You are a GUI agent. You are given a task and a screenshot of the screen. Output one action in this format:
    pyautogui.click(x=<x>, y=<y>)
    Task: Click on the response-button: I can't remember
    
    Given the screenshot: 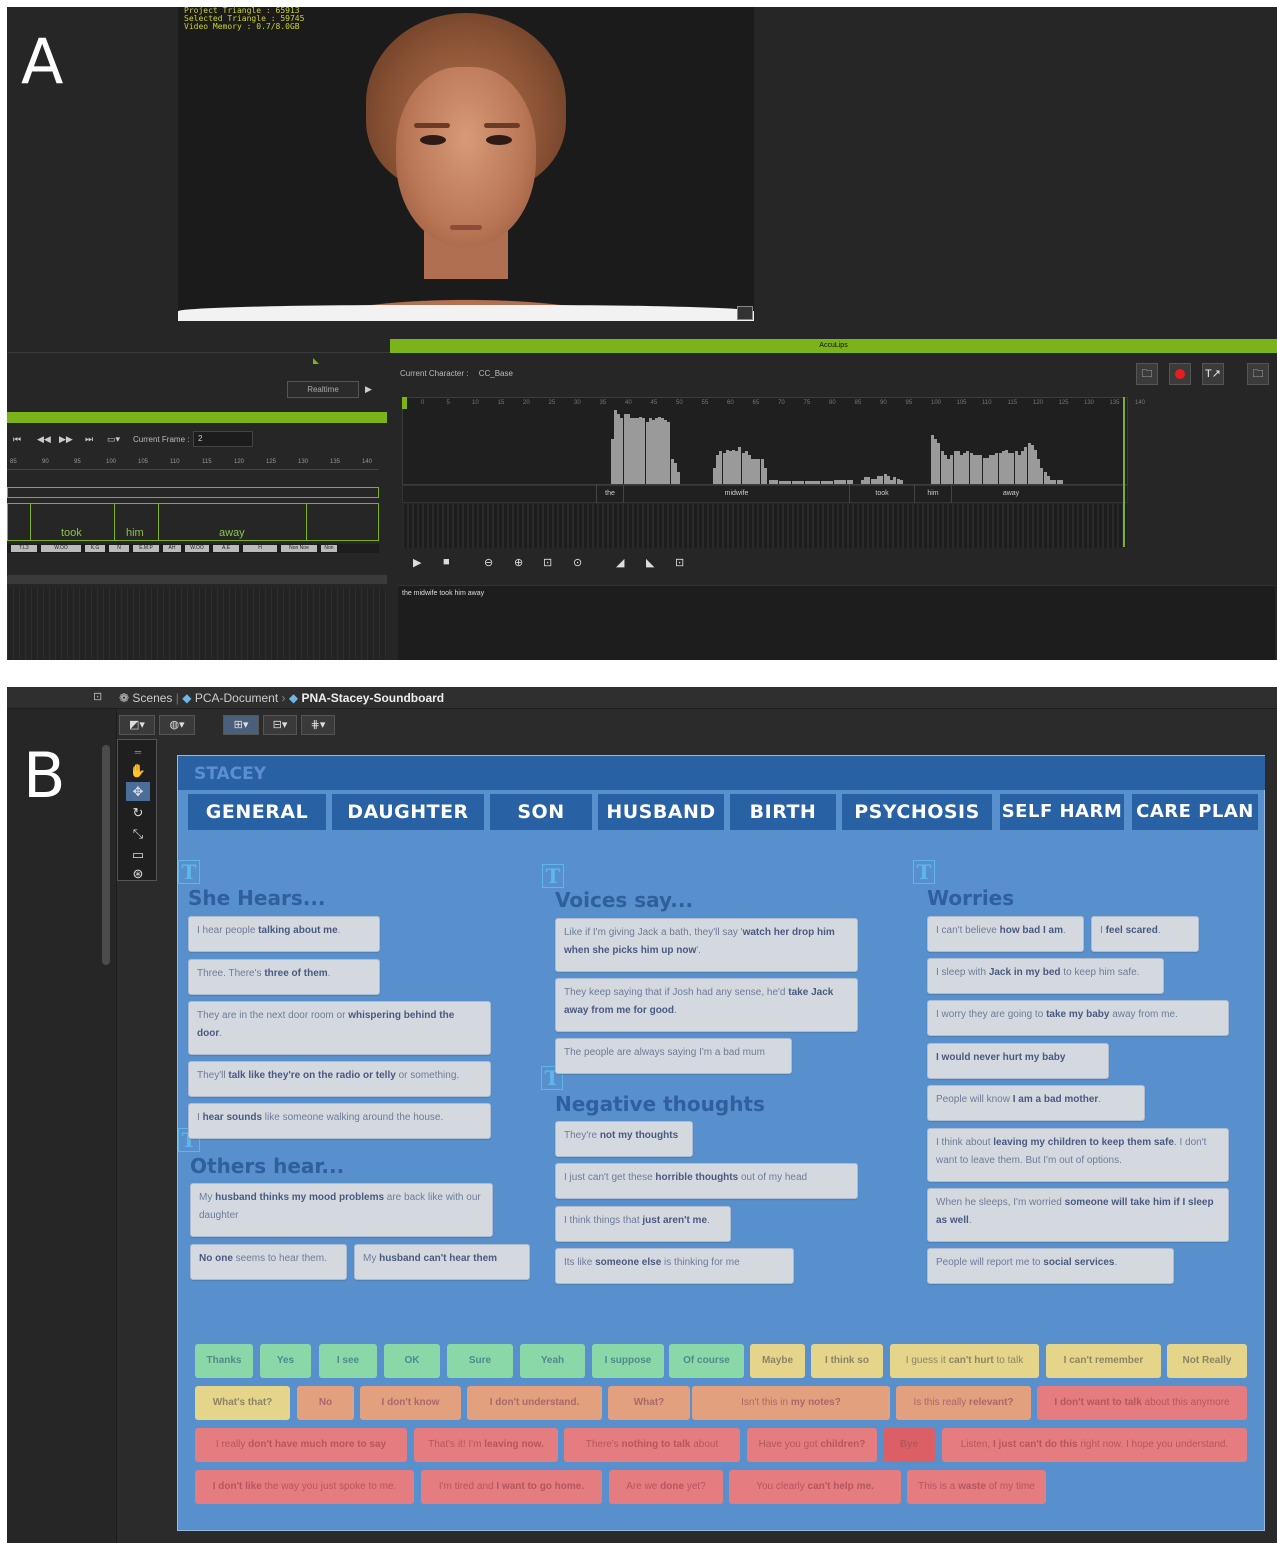 What is the action you would take?
    pyautogui.click(x=1103, y=1361)
    